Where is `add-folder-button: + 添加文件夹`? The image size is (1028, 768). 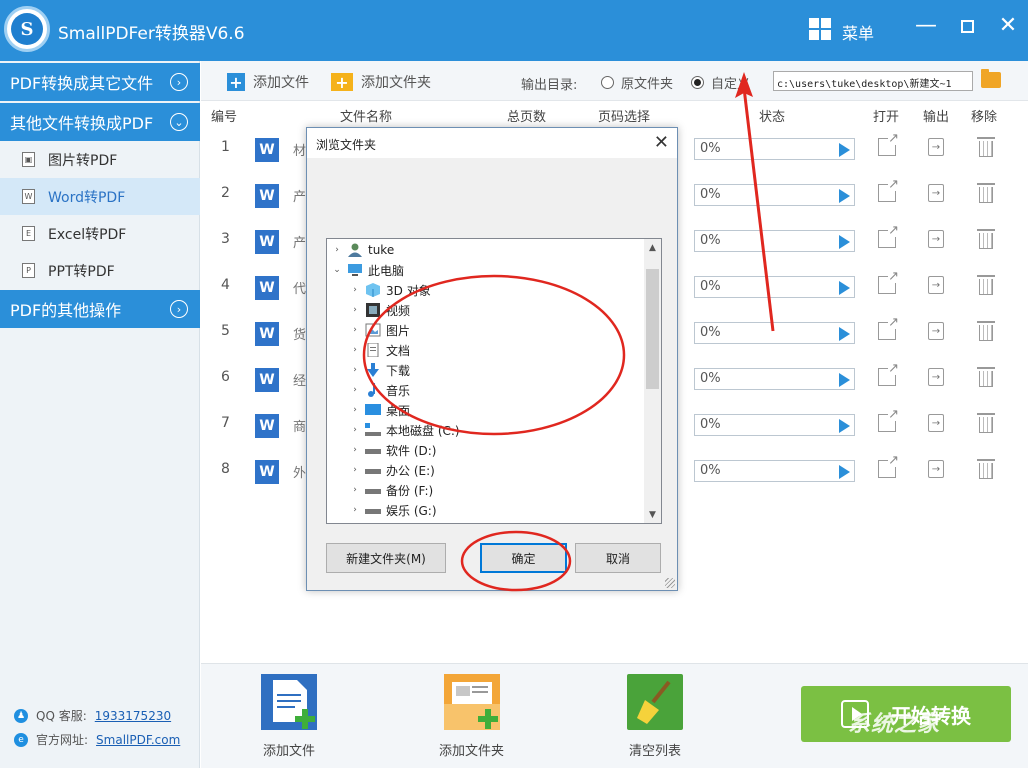
add-folder-button: + 添加文件夹 is located at coordinates (381, 82).